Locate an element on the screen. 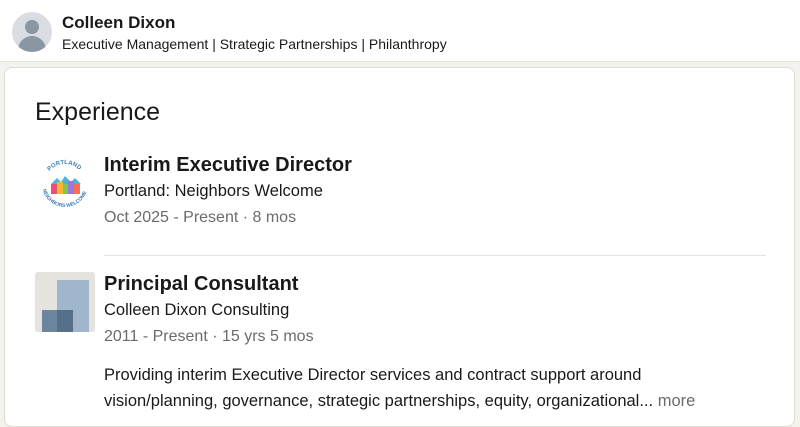 The width and height of the screenshot is (800, 427). divider is located at coordinates (435, 255).